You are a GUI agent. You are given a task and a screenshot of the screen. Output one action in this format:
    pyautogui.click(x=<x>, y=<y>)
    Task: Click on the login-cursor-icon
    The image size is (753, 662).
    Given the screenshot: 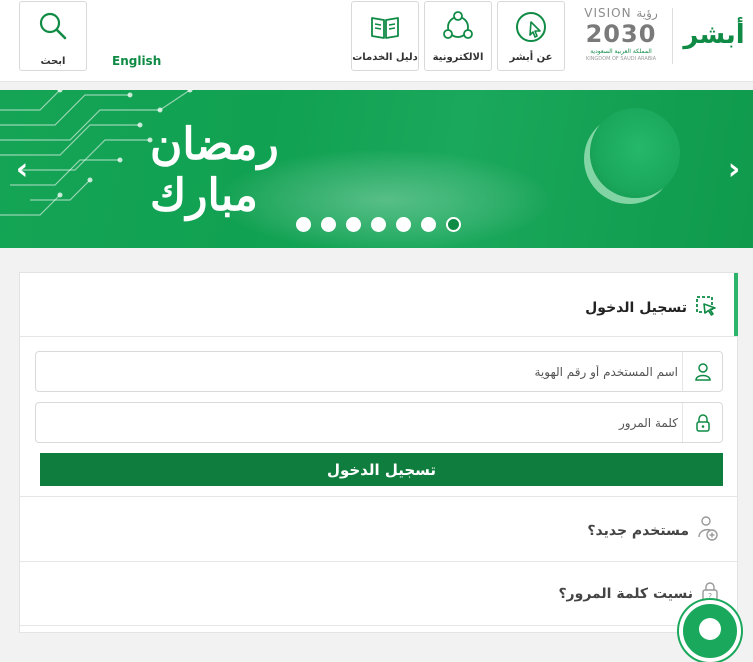 What is the action you would take?
    pyautogui.click(x=706, y=308)
    